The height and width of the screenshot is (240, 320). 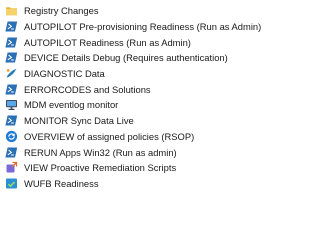 I want to click on list-item-wufb-readiness: WUFB Readiness, so click(x=135, y=184).